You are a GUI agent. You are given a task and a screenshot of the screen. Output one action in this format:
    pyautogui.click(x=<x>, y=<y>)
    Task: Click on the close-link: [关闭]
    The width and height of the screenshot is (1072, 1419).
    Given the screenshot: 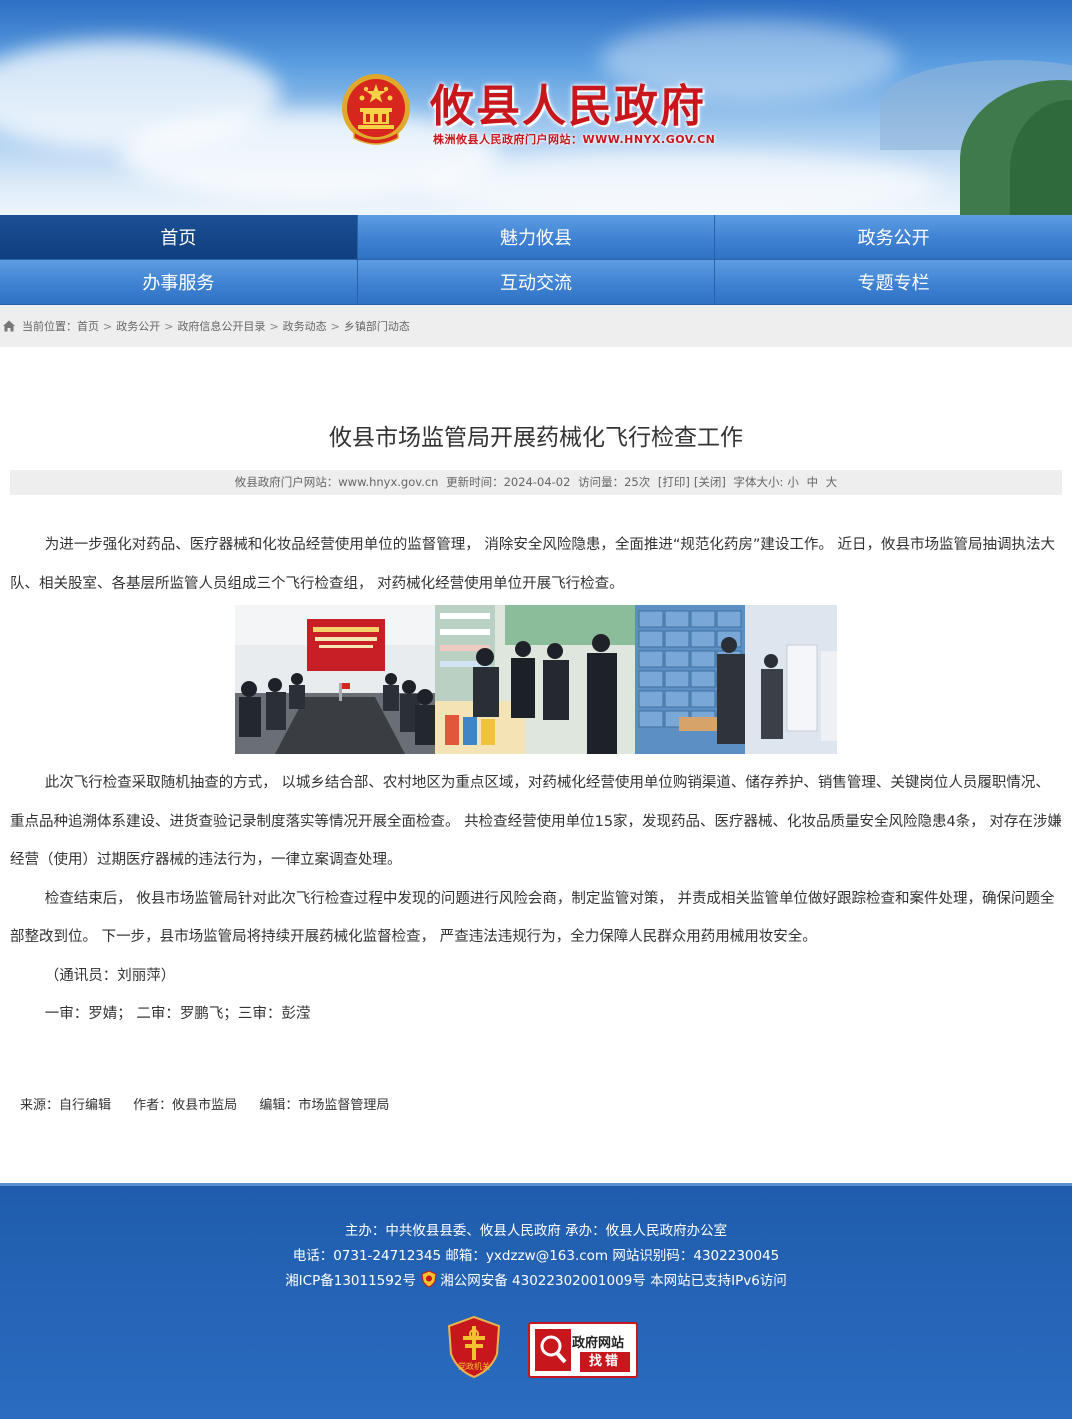 What is the action you would take?
    pyautogui.click(x=710, y=482)
    